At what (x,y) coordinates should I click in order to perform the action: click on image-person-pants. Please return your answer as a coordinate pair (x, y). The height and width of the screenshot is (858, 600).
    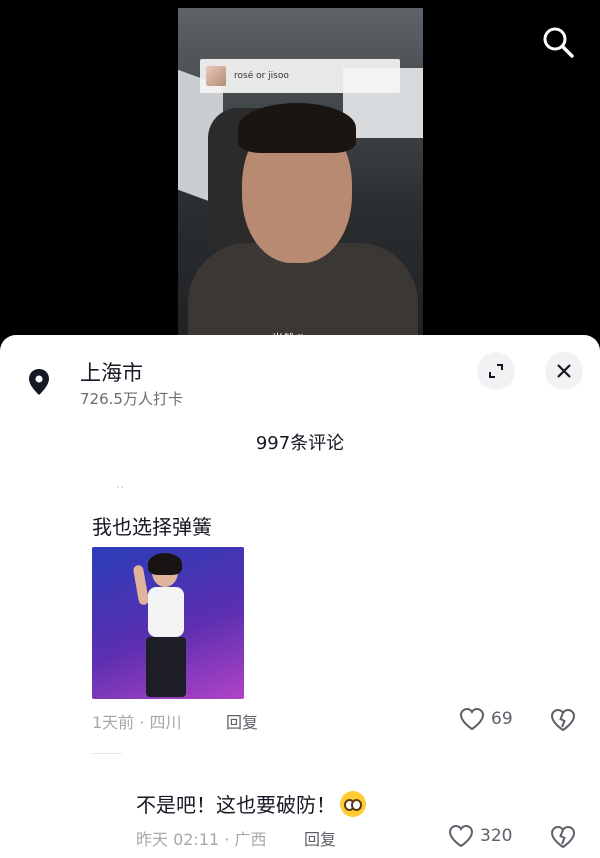
    Looking at the image, I should click on (166, 667).